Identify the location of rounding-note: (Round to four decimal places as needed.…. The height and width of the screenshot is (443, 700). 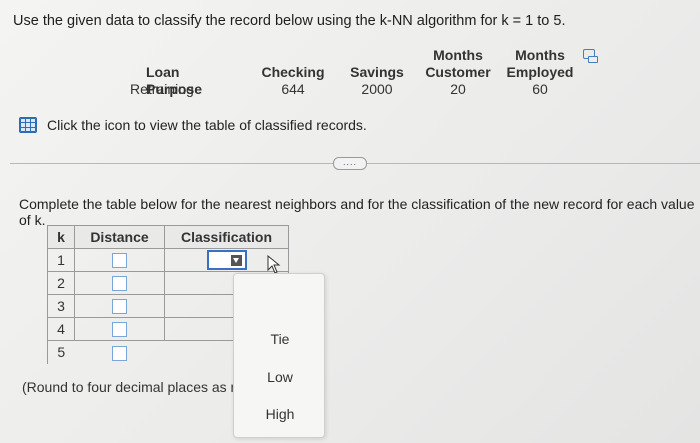
(128, 387).